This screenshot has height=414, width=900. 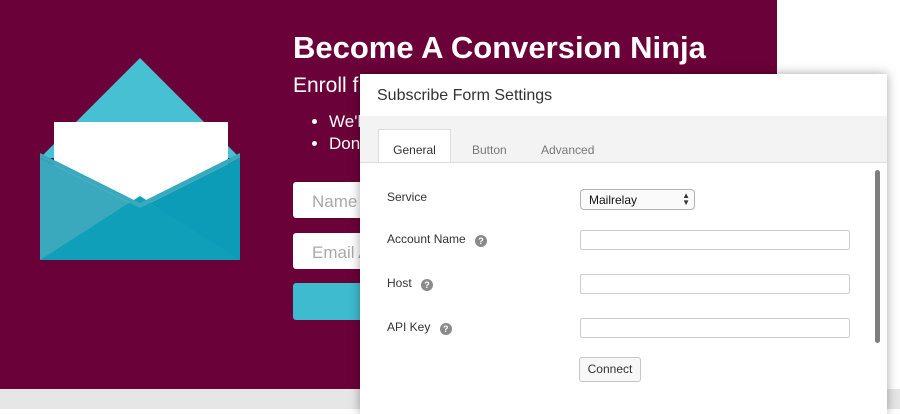 I want to click on api-key-input, so click(x=715, y=328).